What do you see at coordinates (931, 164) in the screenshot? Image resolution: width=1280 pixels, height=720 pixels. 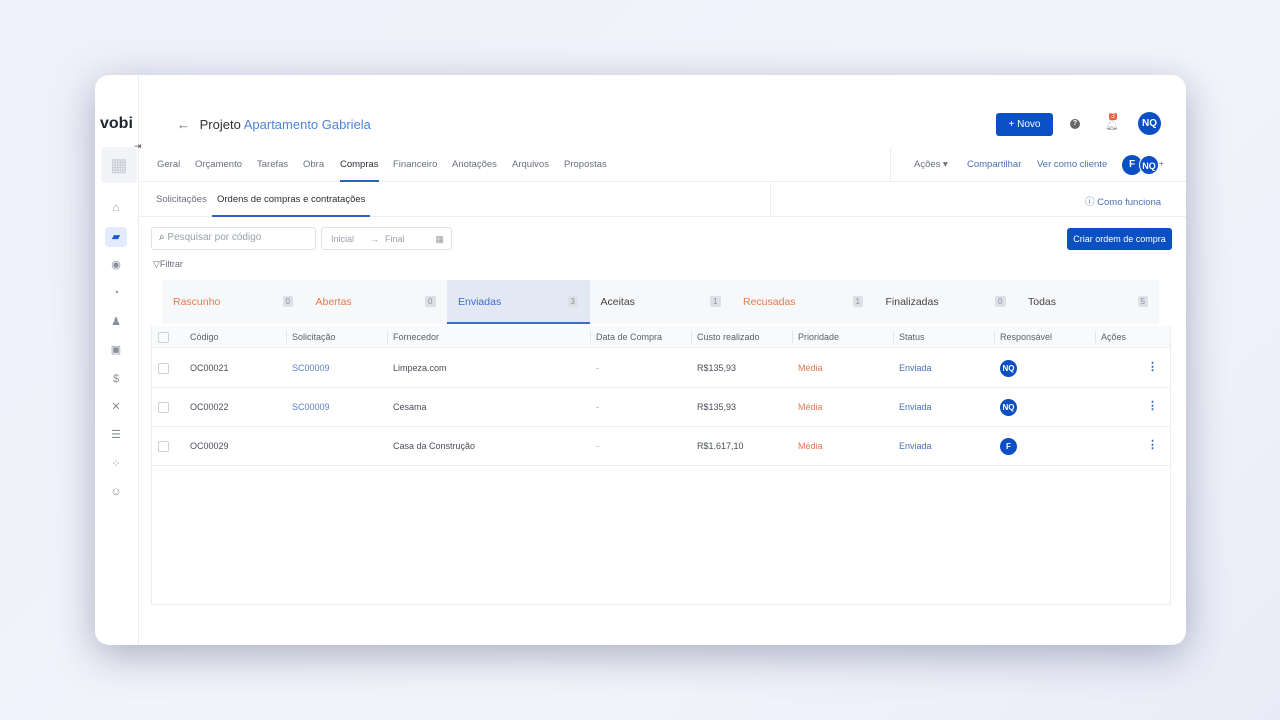 I see `actions-dropdown: Ações ▾` at bounding box center [931, 164].